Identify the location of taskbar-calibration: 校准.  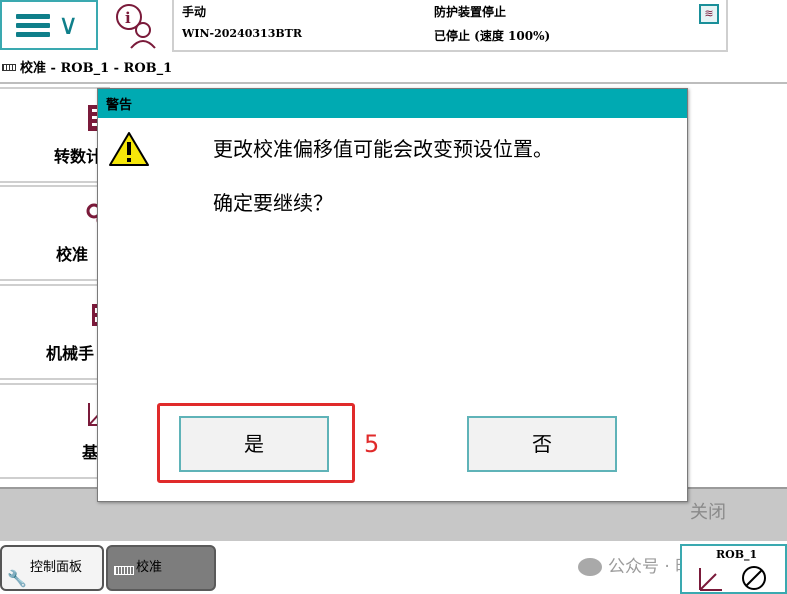
(161, 568).